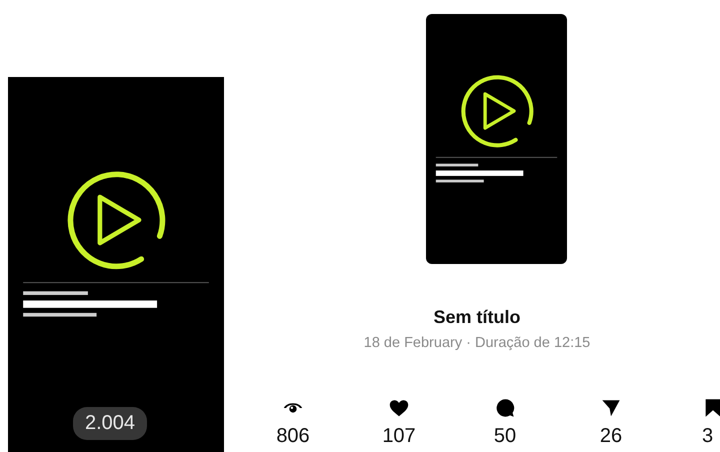  Describe the element at coordinates (477, 343) in the screenshot. I see `post-date-duration: 18 de February · Duração de 12:15` at that location.